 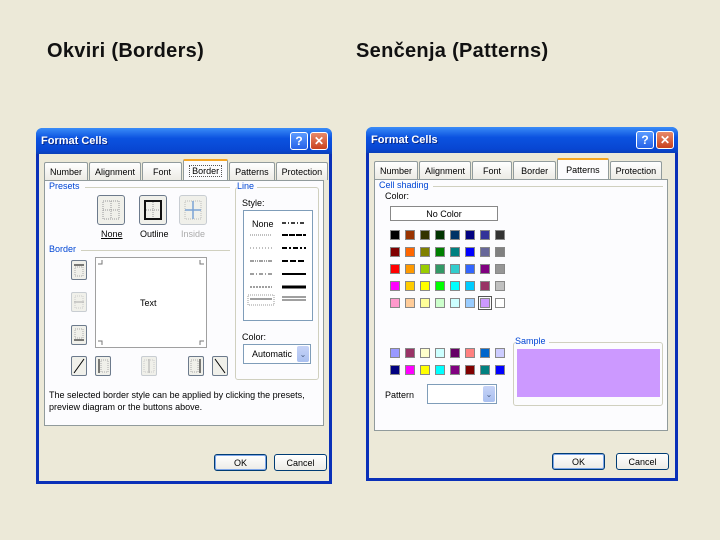 What do you see at coordinates (444, 213) in the screenshot?
I see `no-color-button: No Color` at bounding box center [444, 213].